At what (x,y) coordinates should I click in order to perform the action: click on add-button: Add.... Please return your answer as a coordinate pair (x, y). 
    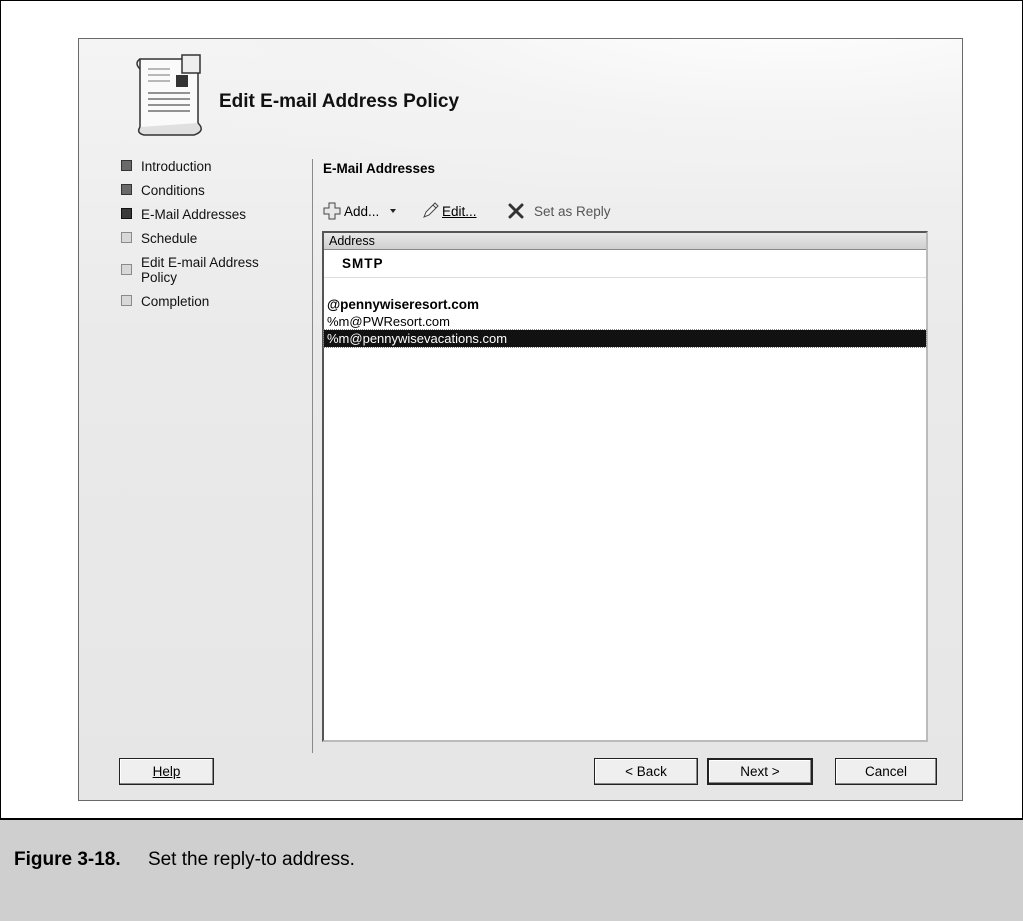
    Looking at the image, I should click on (361, 211).